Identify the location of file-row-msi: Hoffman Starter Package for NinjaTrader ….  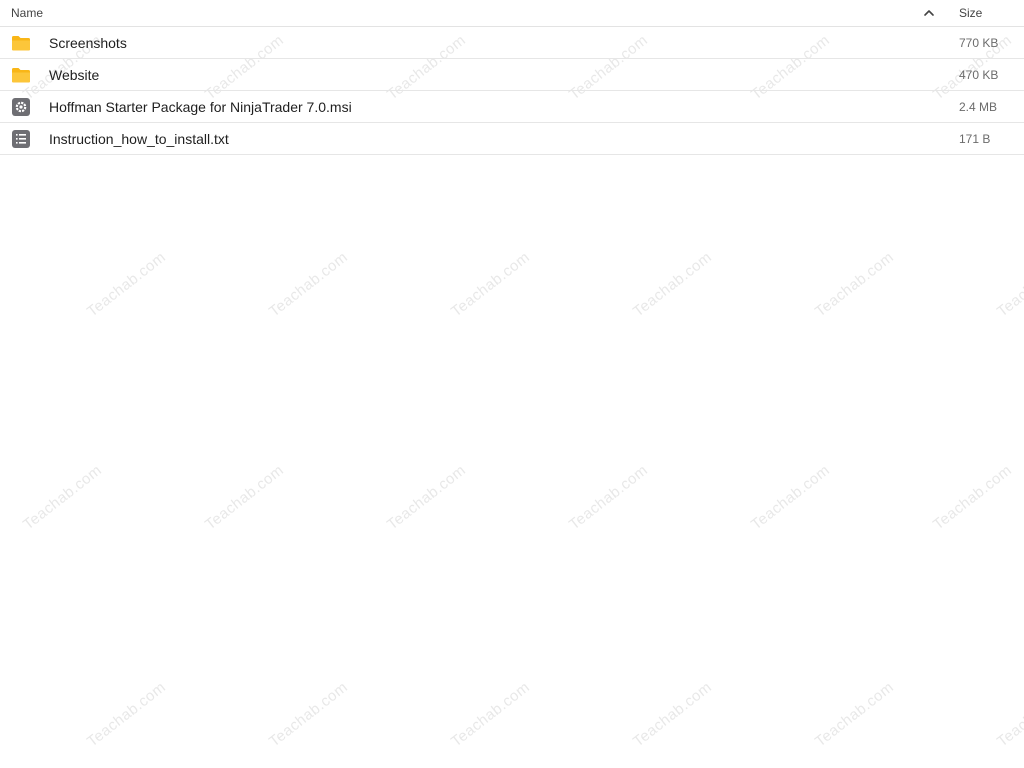
(512, 107).